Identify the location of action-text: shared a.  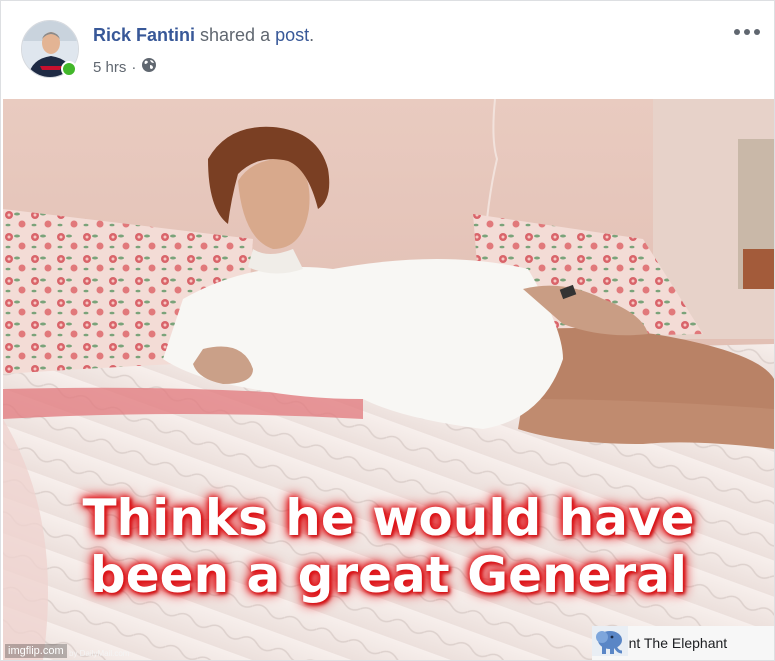
(235, 35).